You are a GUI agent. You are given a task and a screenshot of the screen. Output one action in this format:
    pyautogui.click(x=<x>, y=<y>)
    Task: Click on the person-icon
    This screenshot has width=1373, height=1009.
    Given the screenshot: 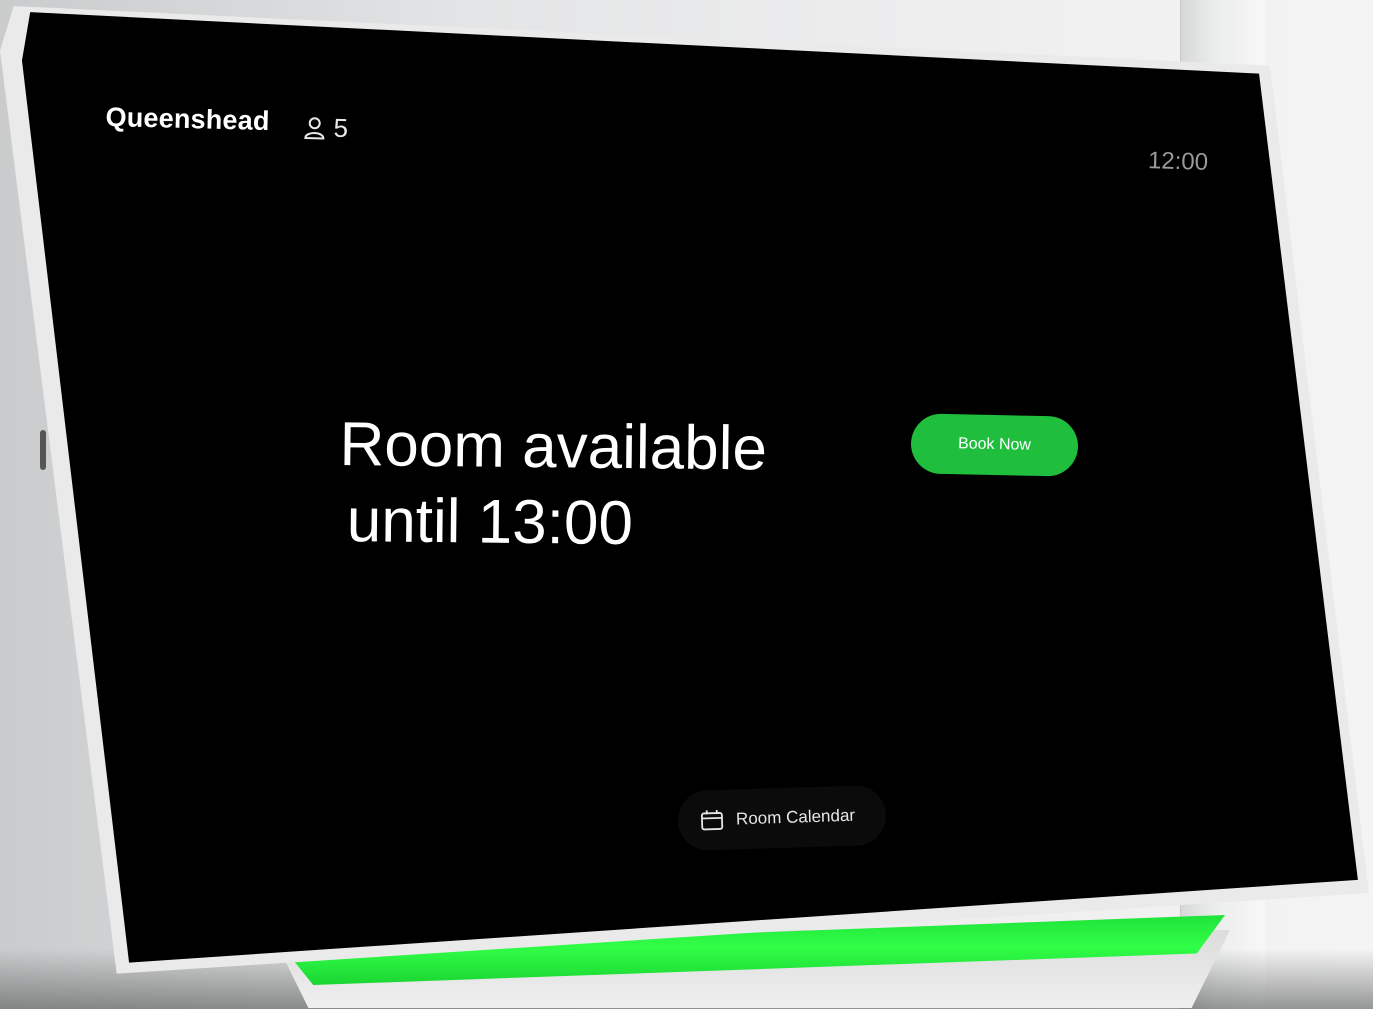 What is the action you would take?
    pyautogui.click(x=314, y=127)
    